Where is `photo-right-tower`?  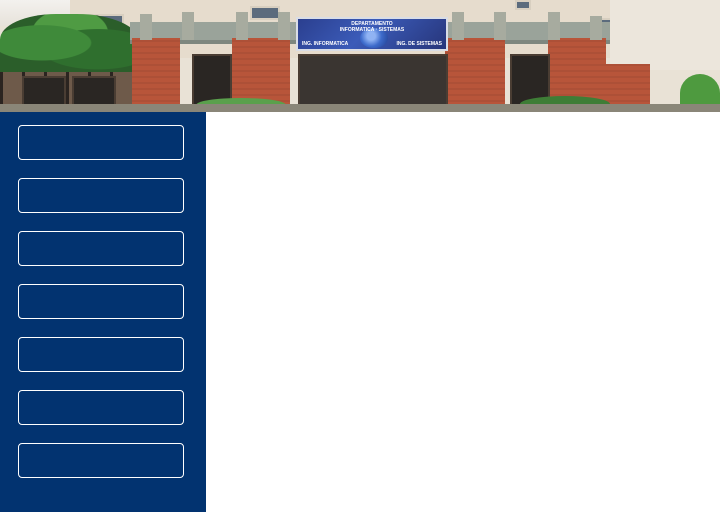
photo-right-tower is located at coordinates (665, 35).